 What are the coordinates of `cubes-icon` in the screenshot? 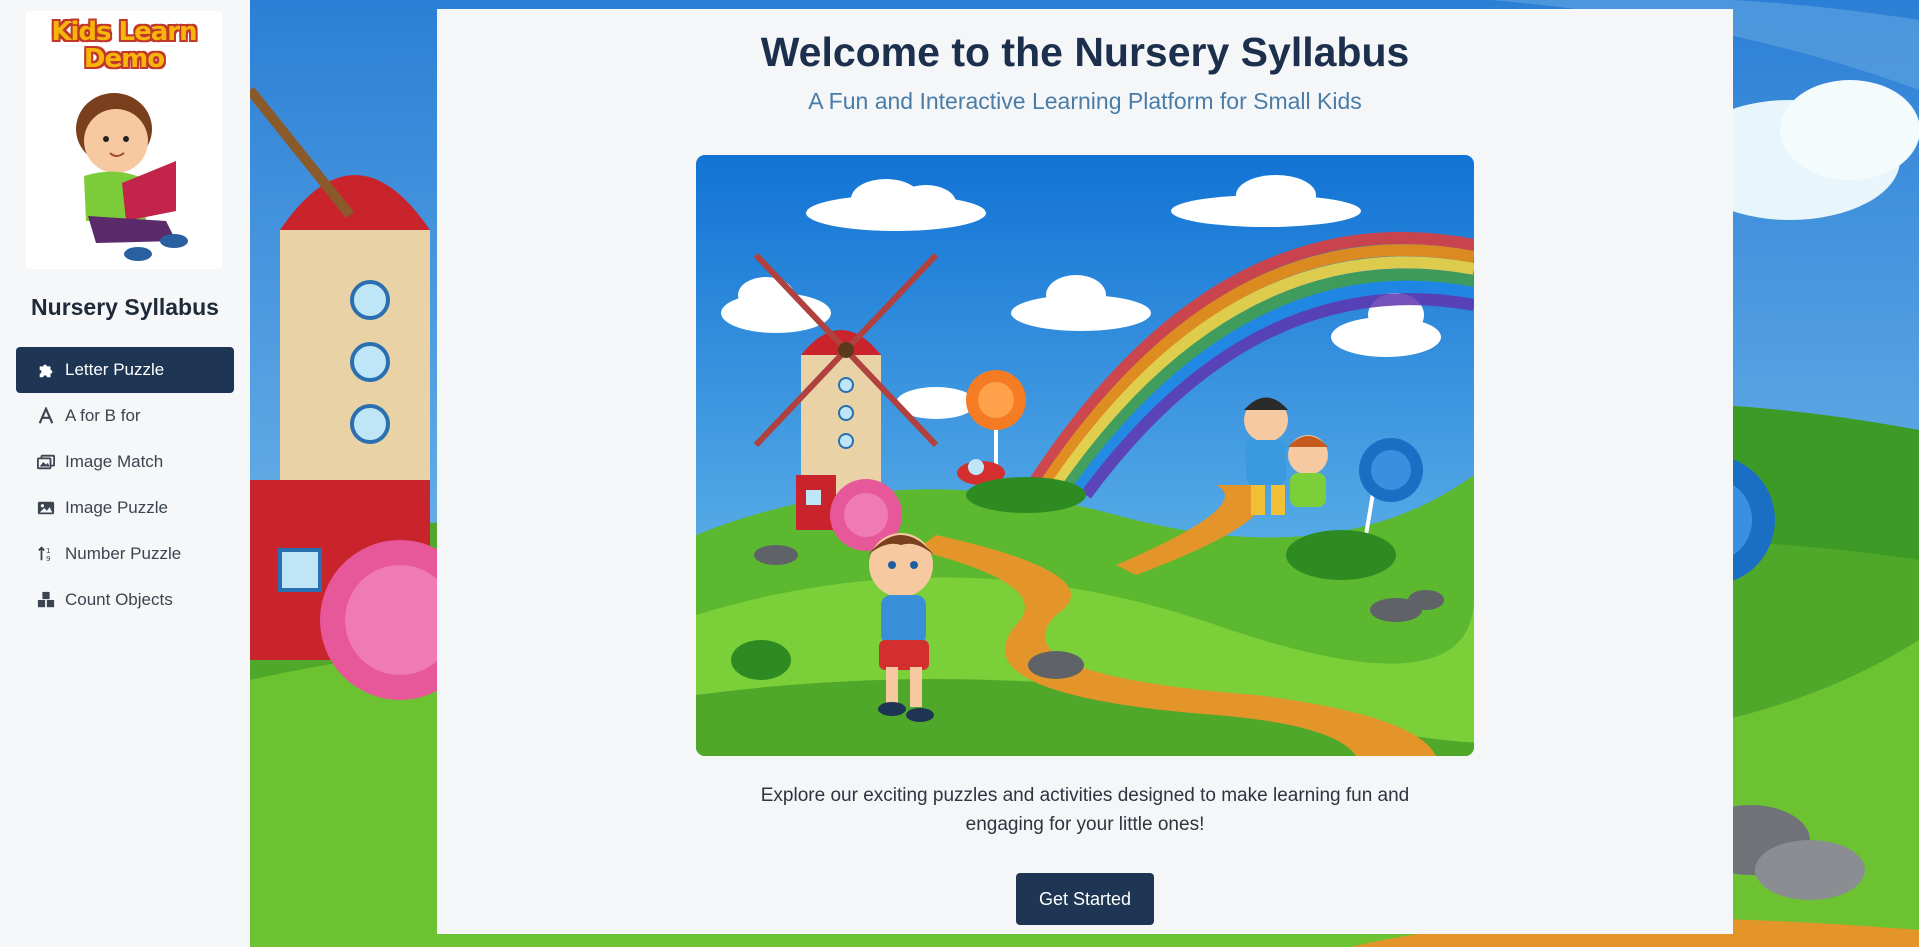 It's located at (46, 600).